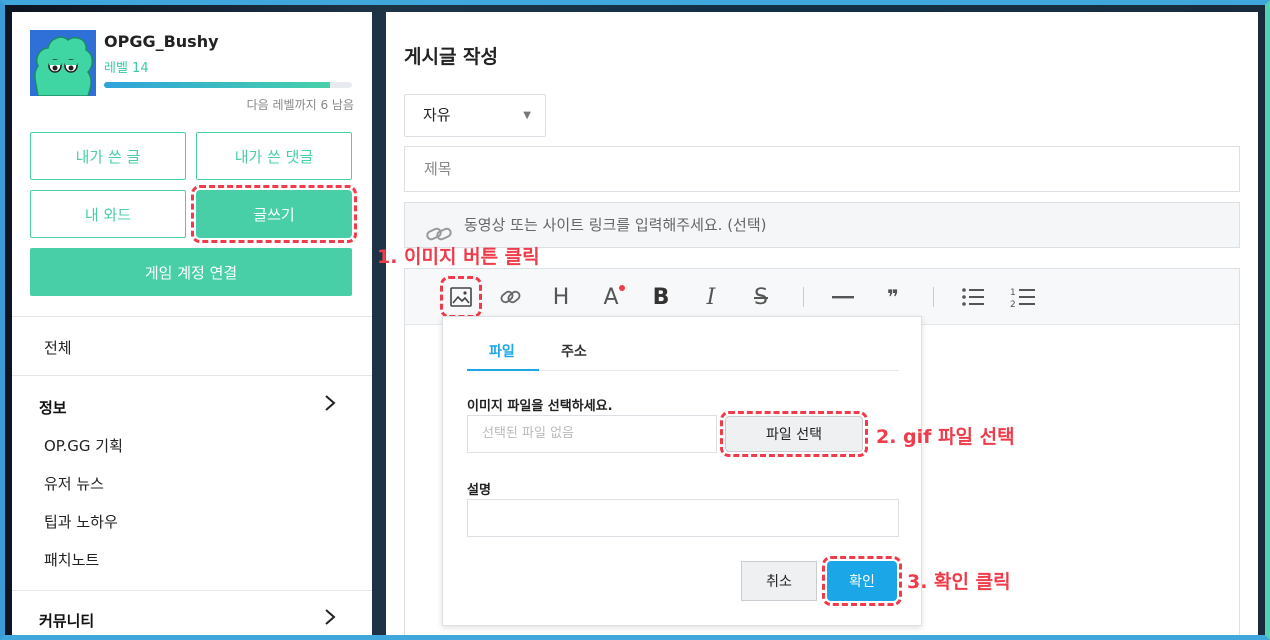 The height and width of the screenshot is (640, 1270). Describe the element at coordinates (274, 156) in the screenshot. I see `my-comments-button: 내가 쓴 댓글` at that location.